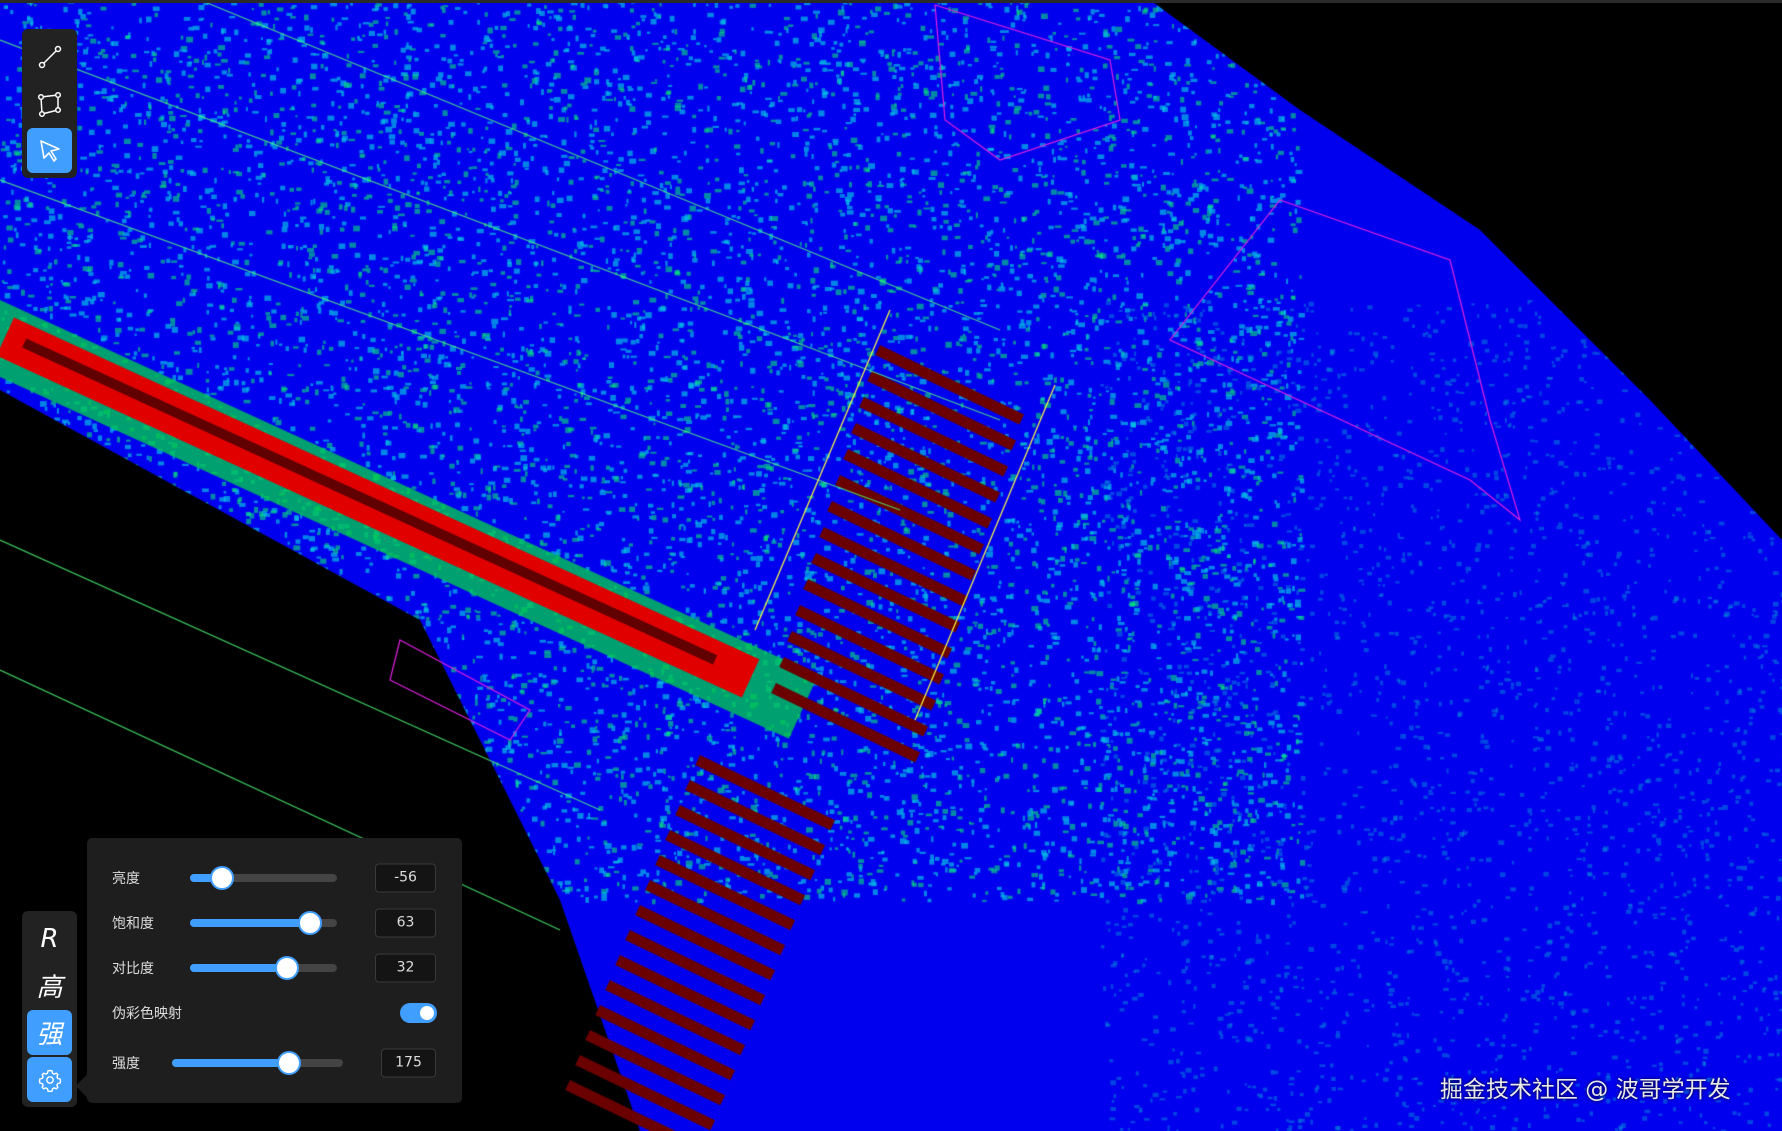  I want to click on color-adjust-panel: 亮度 -56 饱和度 63 对比度 32 伪彩色映射 强度 175, so click(274, 970).